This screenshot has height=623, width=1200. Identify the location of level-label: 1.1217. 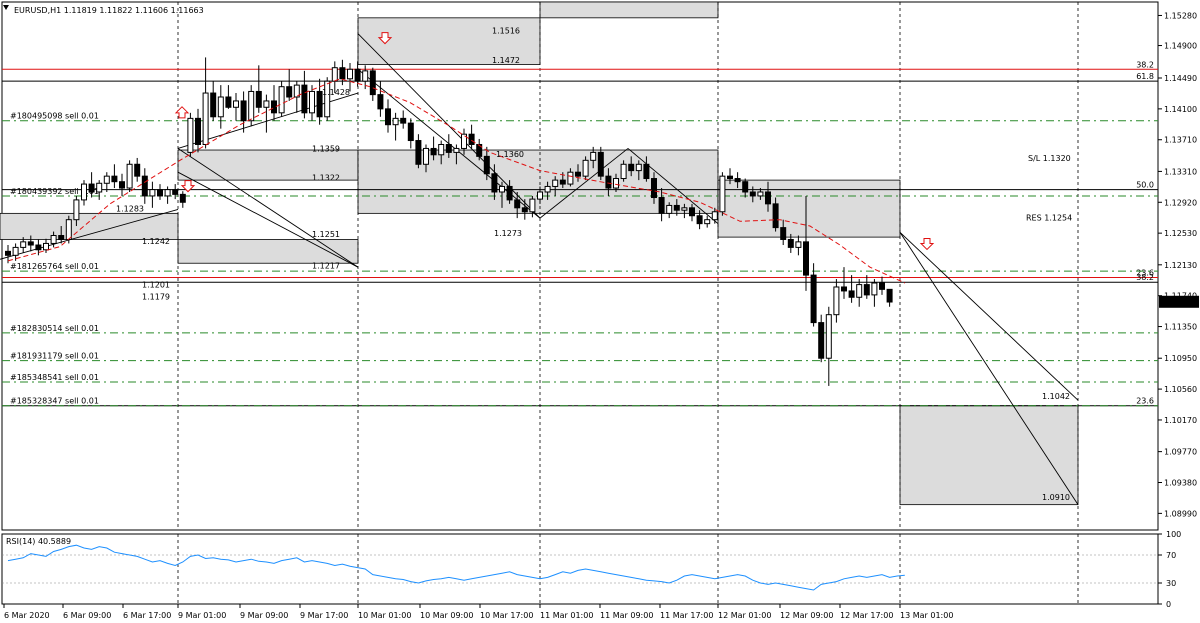
(326, 266).